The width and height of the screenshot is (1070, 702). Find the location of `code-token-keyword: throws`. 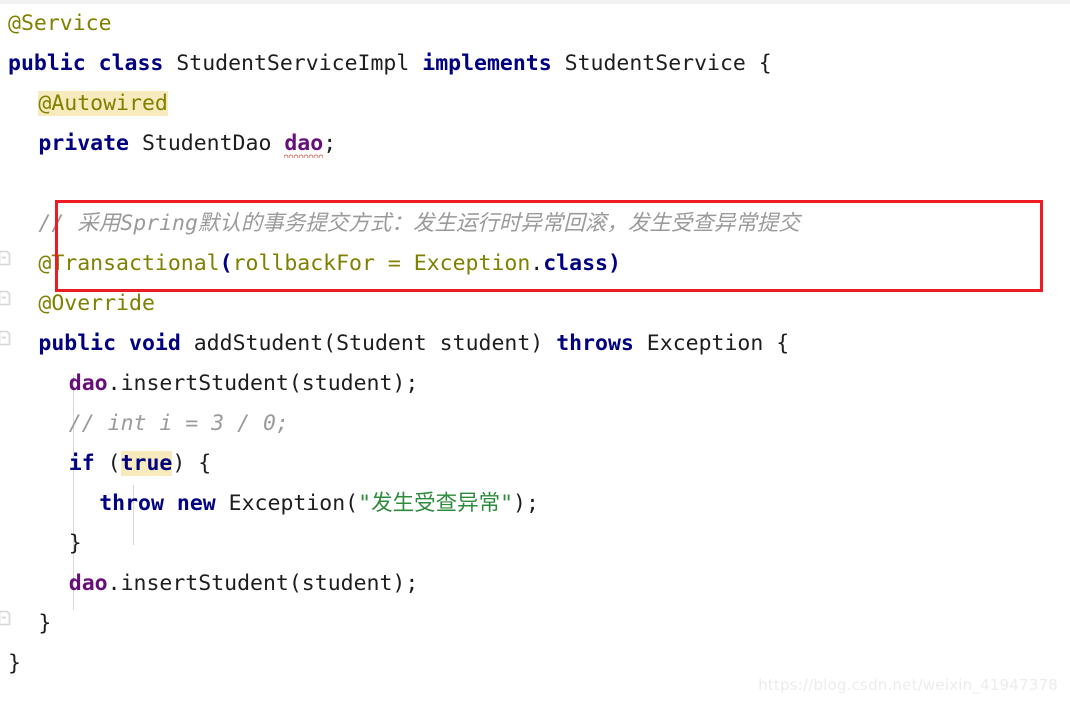

code-token-keyword: throws is located at coordinates (595, 343).